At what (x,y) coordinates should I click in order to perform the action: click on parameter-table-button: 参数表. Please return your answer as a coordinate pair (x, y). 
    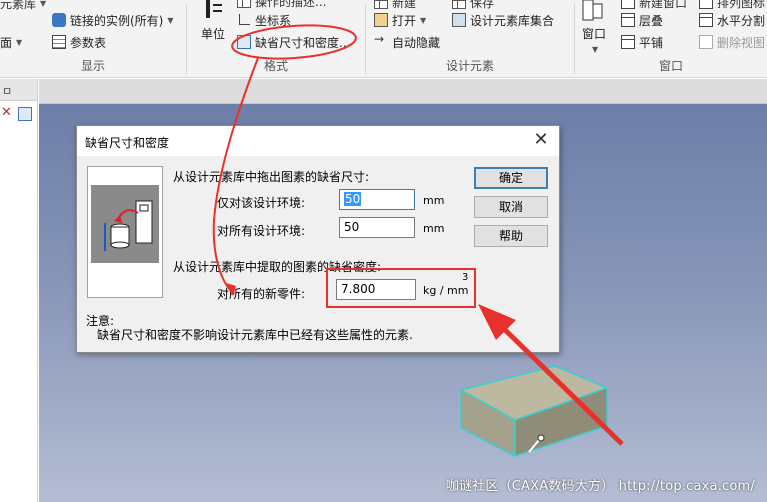
    Looking at the image, I should click on (79, 42).